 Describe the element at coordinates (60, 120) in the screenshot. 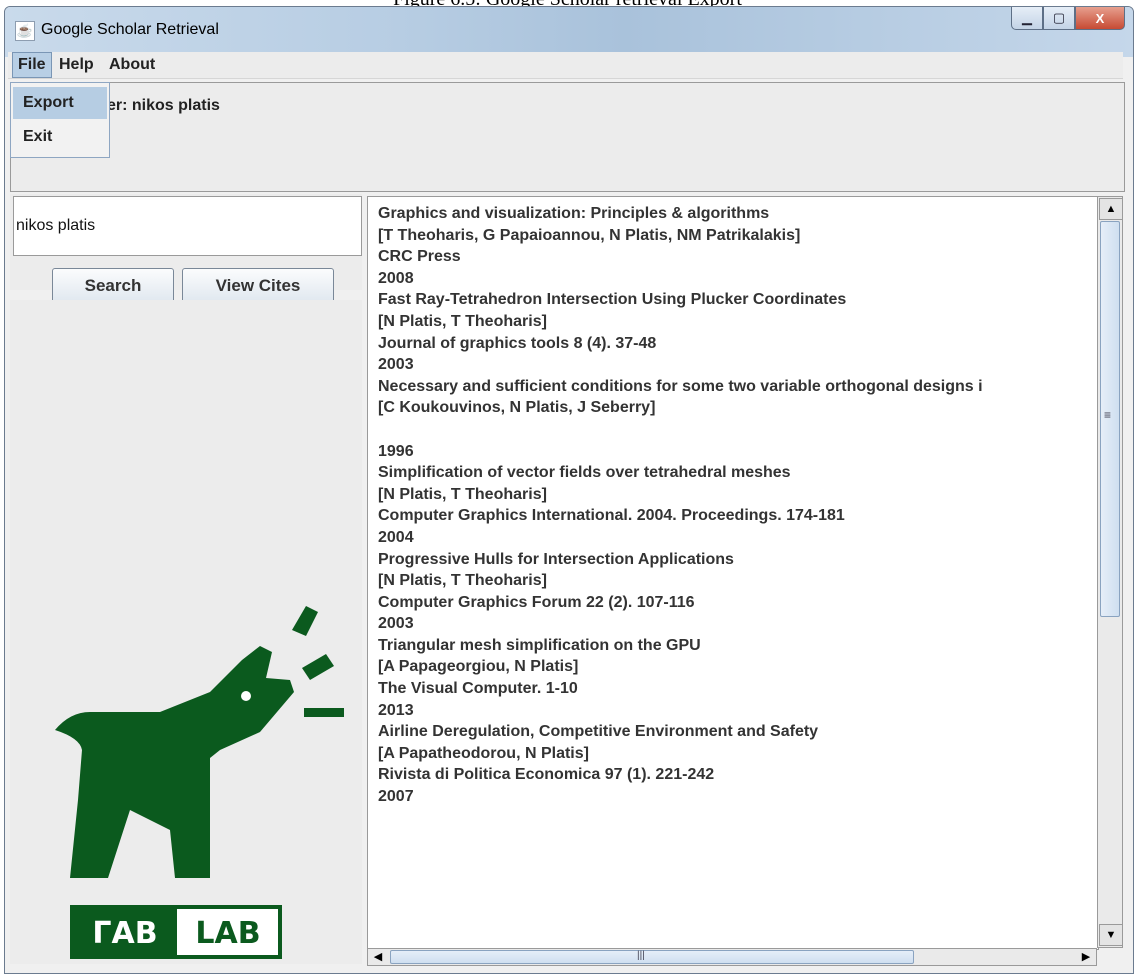

I see `file-menu-dropdown: Export Exit` at that location.